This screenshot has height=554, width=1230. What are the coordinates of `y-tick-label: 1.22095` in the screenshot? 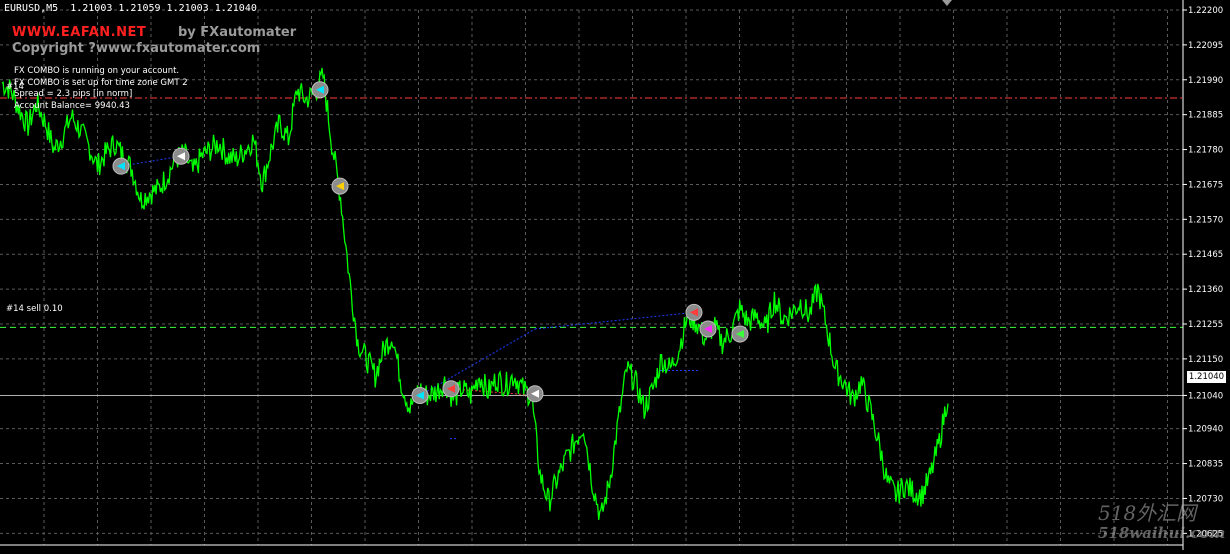 It's located at (1205, 46).